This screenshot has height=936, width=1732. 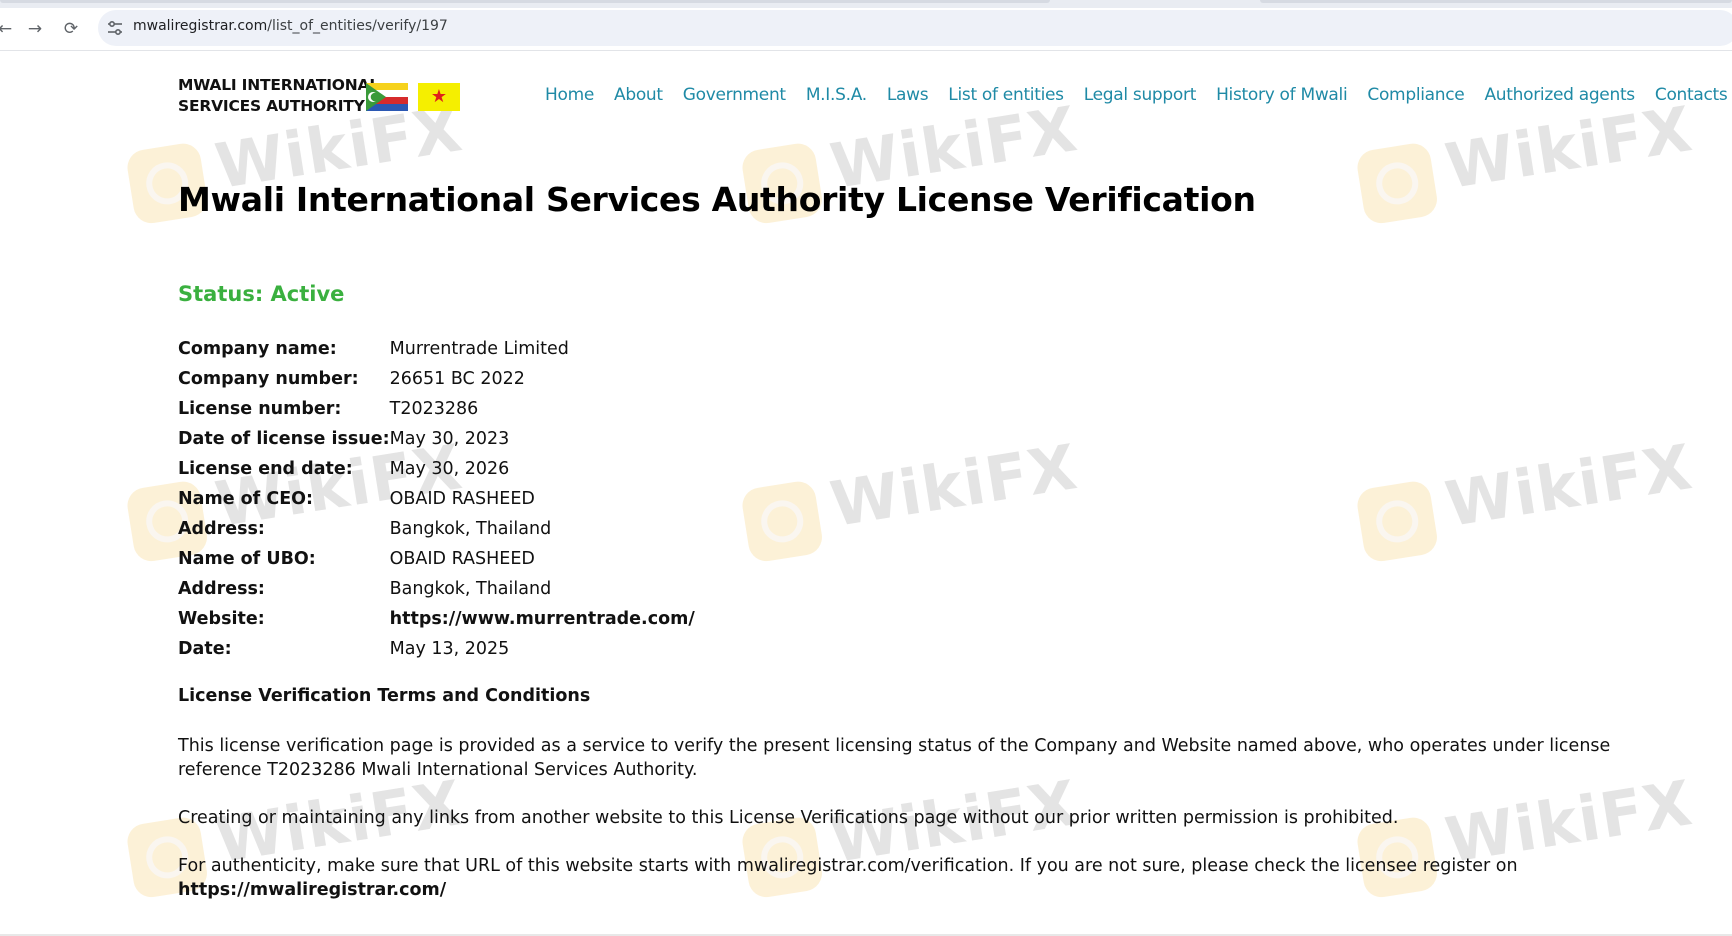 I want to click on detail-row: Name of UBO: OBAID RASHEED, so click(x=436, y=559).